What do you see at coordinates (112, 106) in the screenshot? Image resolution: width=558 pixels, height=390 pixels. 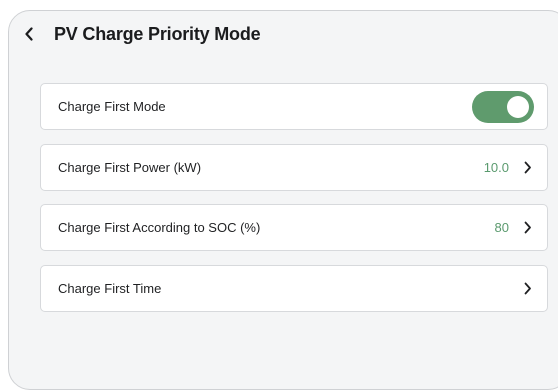 I see `charge-first-mode-label: Charge First Mode` at bounding box center [112, 106].